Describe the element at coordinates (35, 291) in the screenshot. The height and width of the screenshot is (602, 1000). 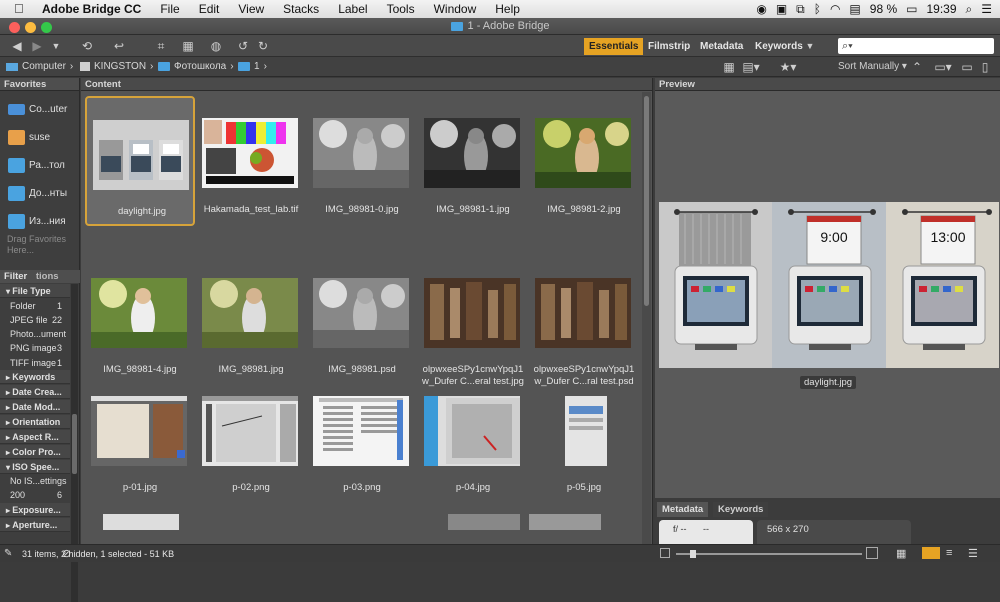
I see `filter-category: File Type` at that location.